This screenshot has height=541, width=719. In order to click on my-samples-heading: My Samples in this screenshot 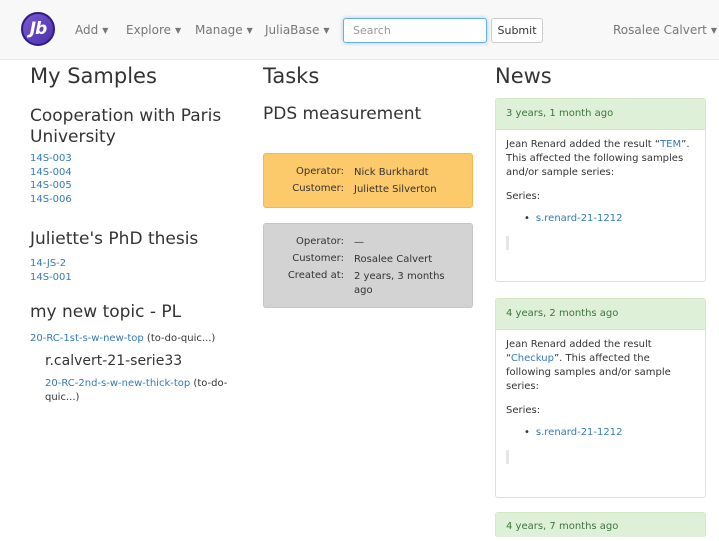, I will do `click(93, 76)`.